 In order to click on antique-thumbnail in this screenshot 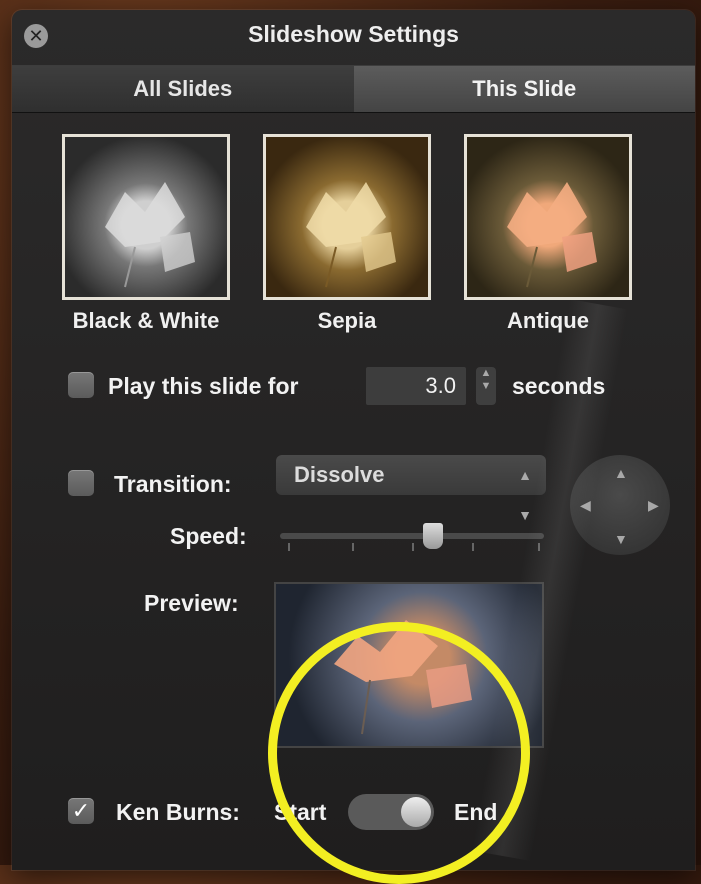, I will do `click(548, 217)`.